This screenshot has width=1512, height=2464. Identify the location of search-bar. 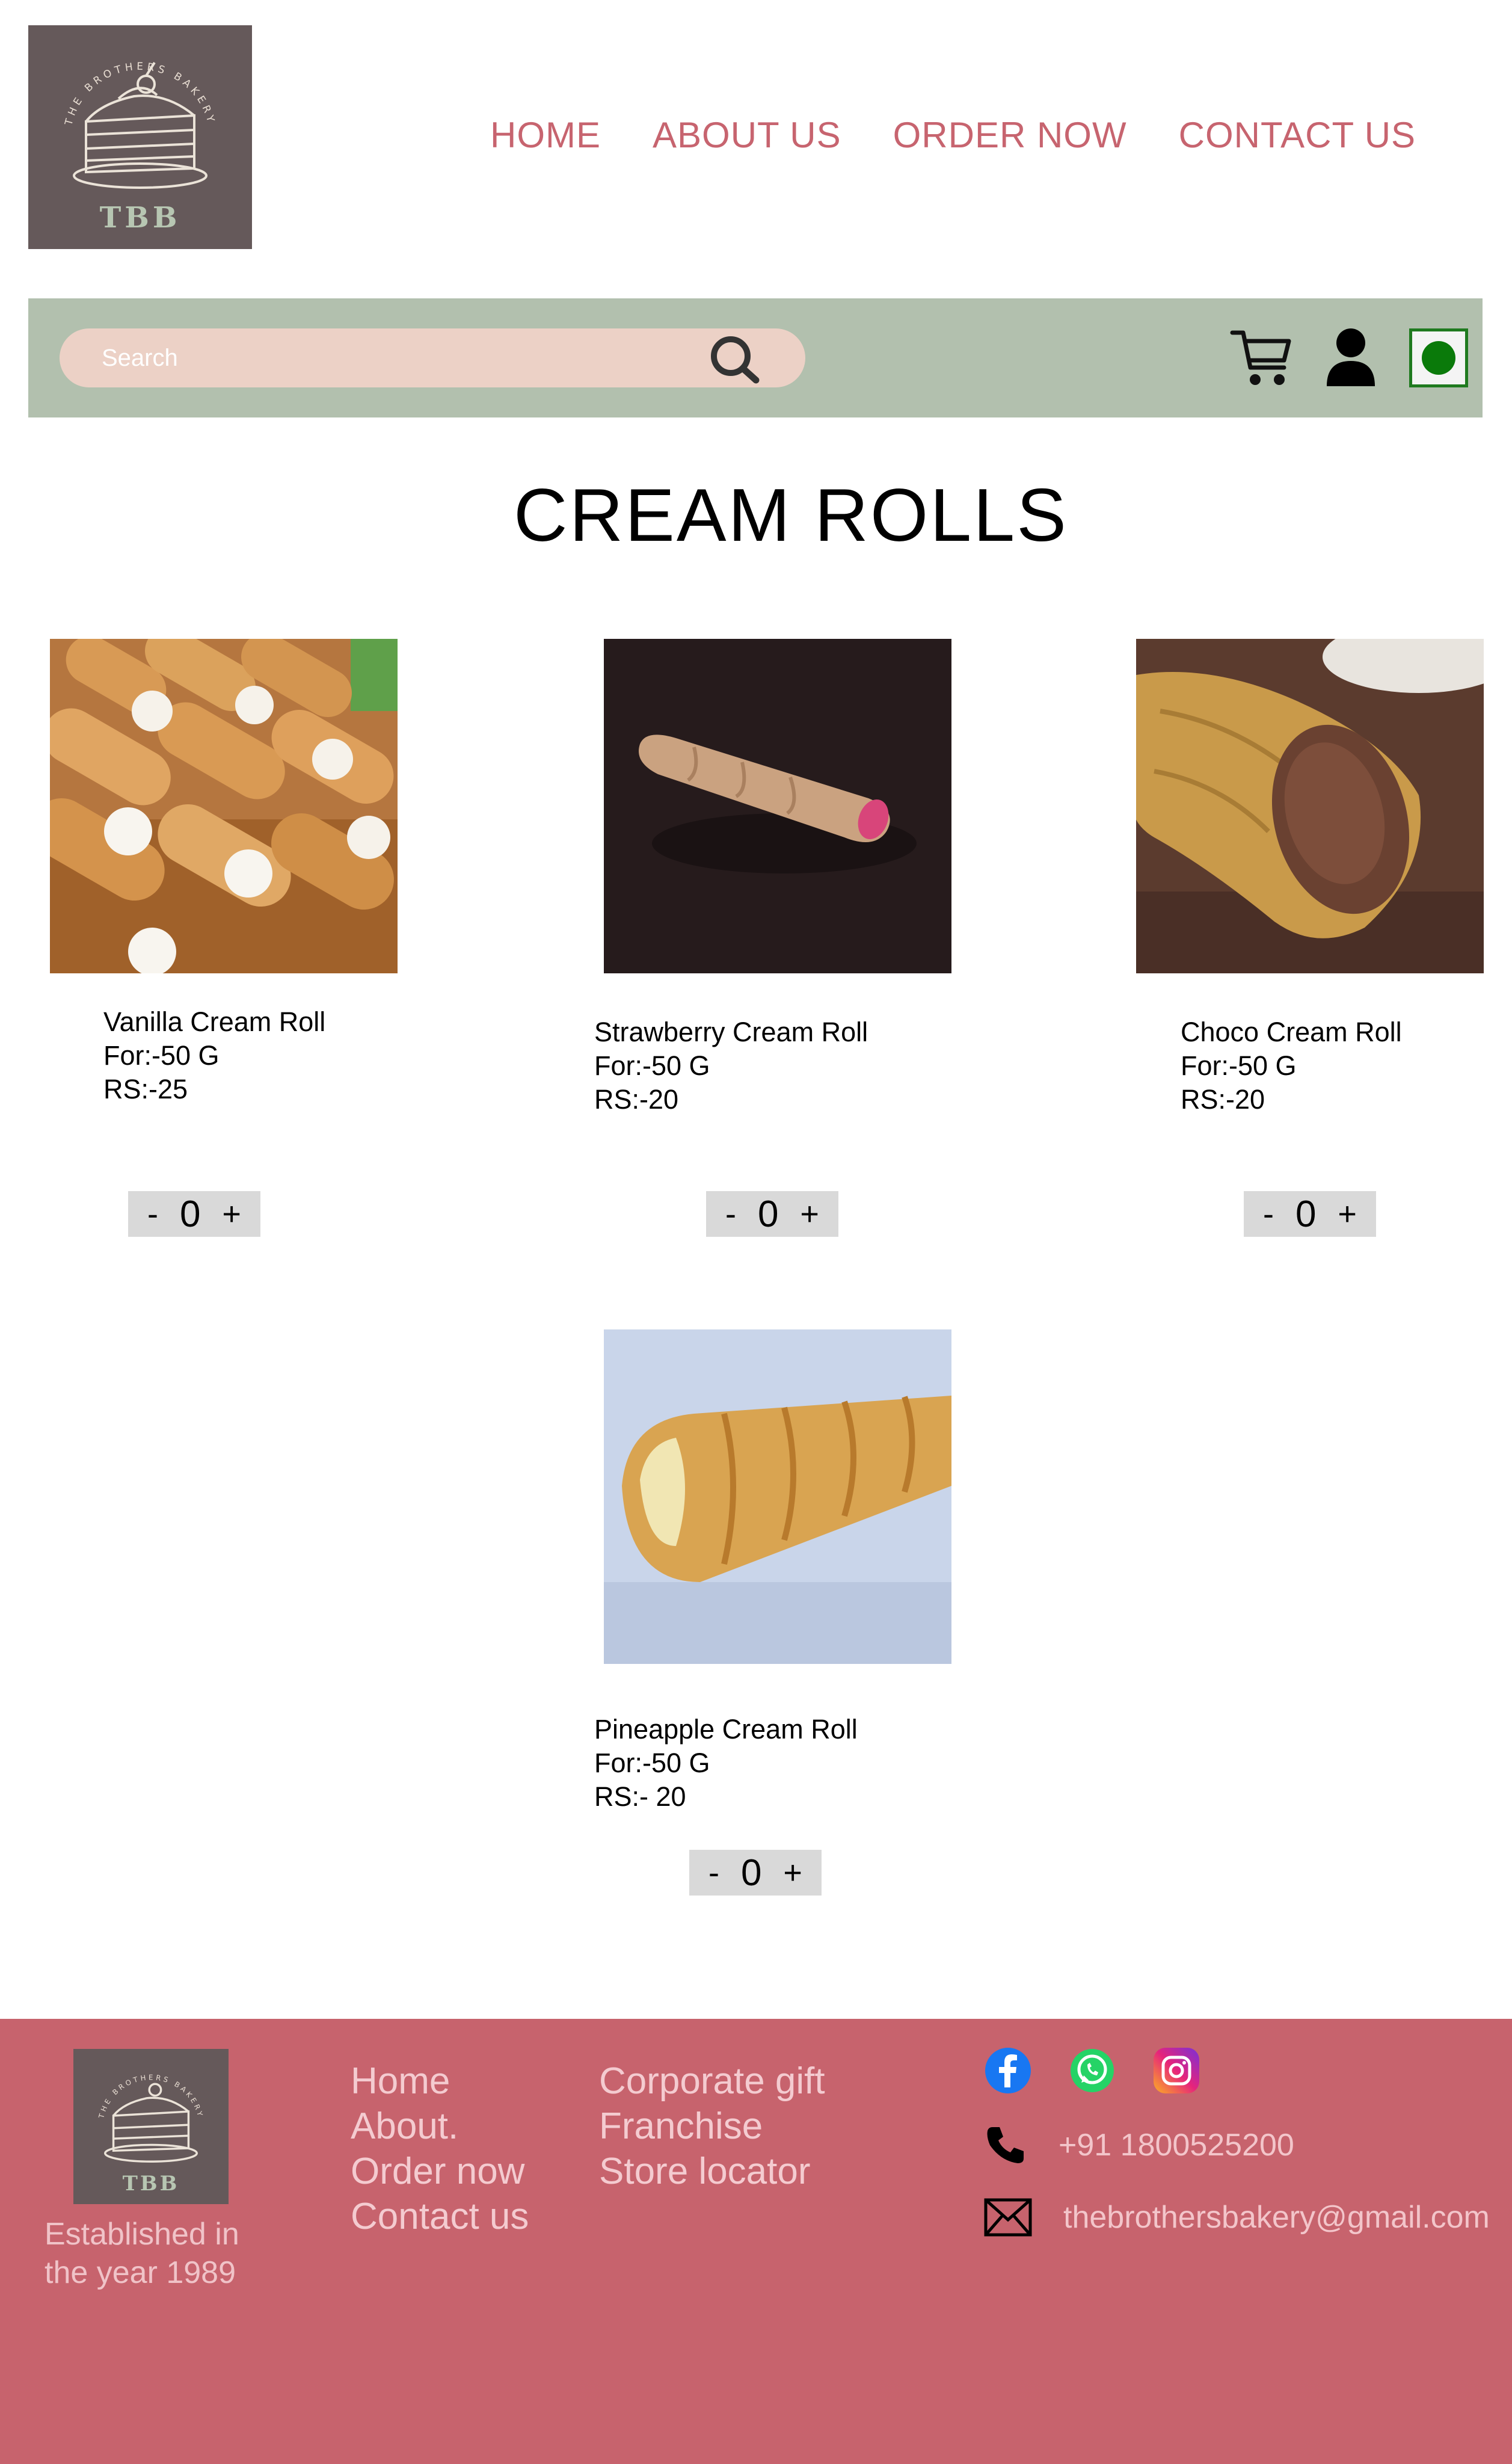
(433, 358).